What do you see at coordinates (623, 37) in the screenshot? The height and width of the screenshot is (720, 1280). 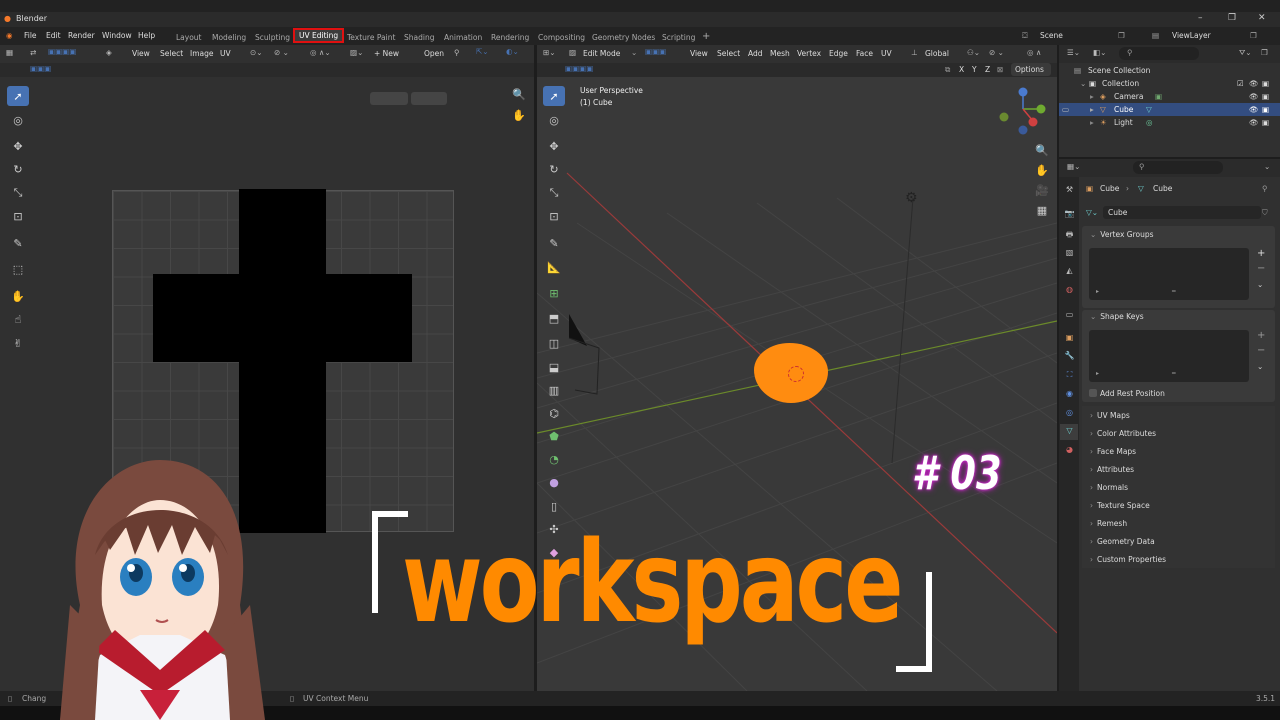 I see `tab-geometry-nodes: Geometry Nodes` at bounding box center [623, 37].